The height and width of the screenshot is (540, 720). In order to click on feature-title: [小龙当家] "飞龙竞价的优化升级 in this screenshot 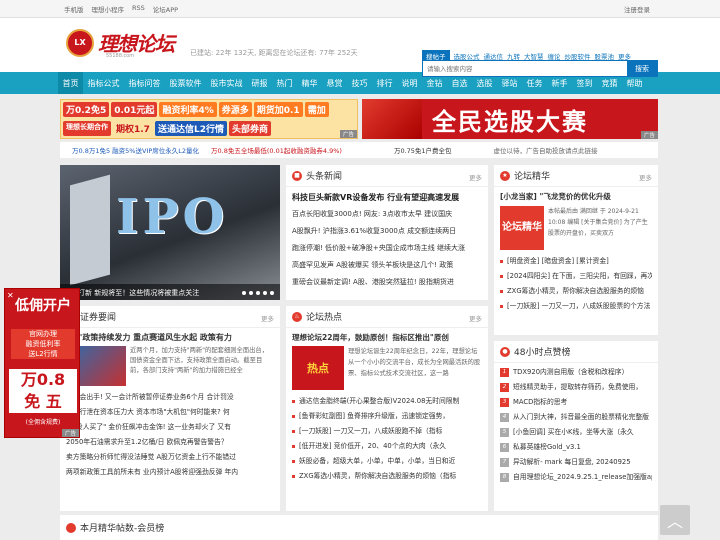, I will do `click(576, 196)`.